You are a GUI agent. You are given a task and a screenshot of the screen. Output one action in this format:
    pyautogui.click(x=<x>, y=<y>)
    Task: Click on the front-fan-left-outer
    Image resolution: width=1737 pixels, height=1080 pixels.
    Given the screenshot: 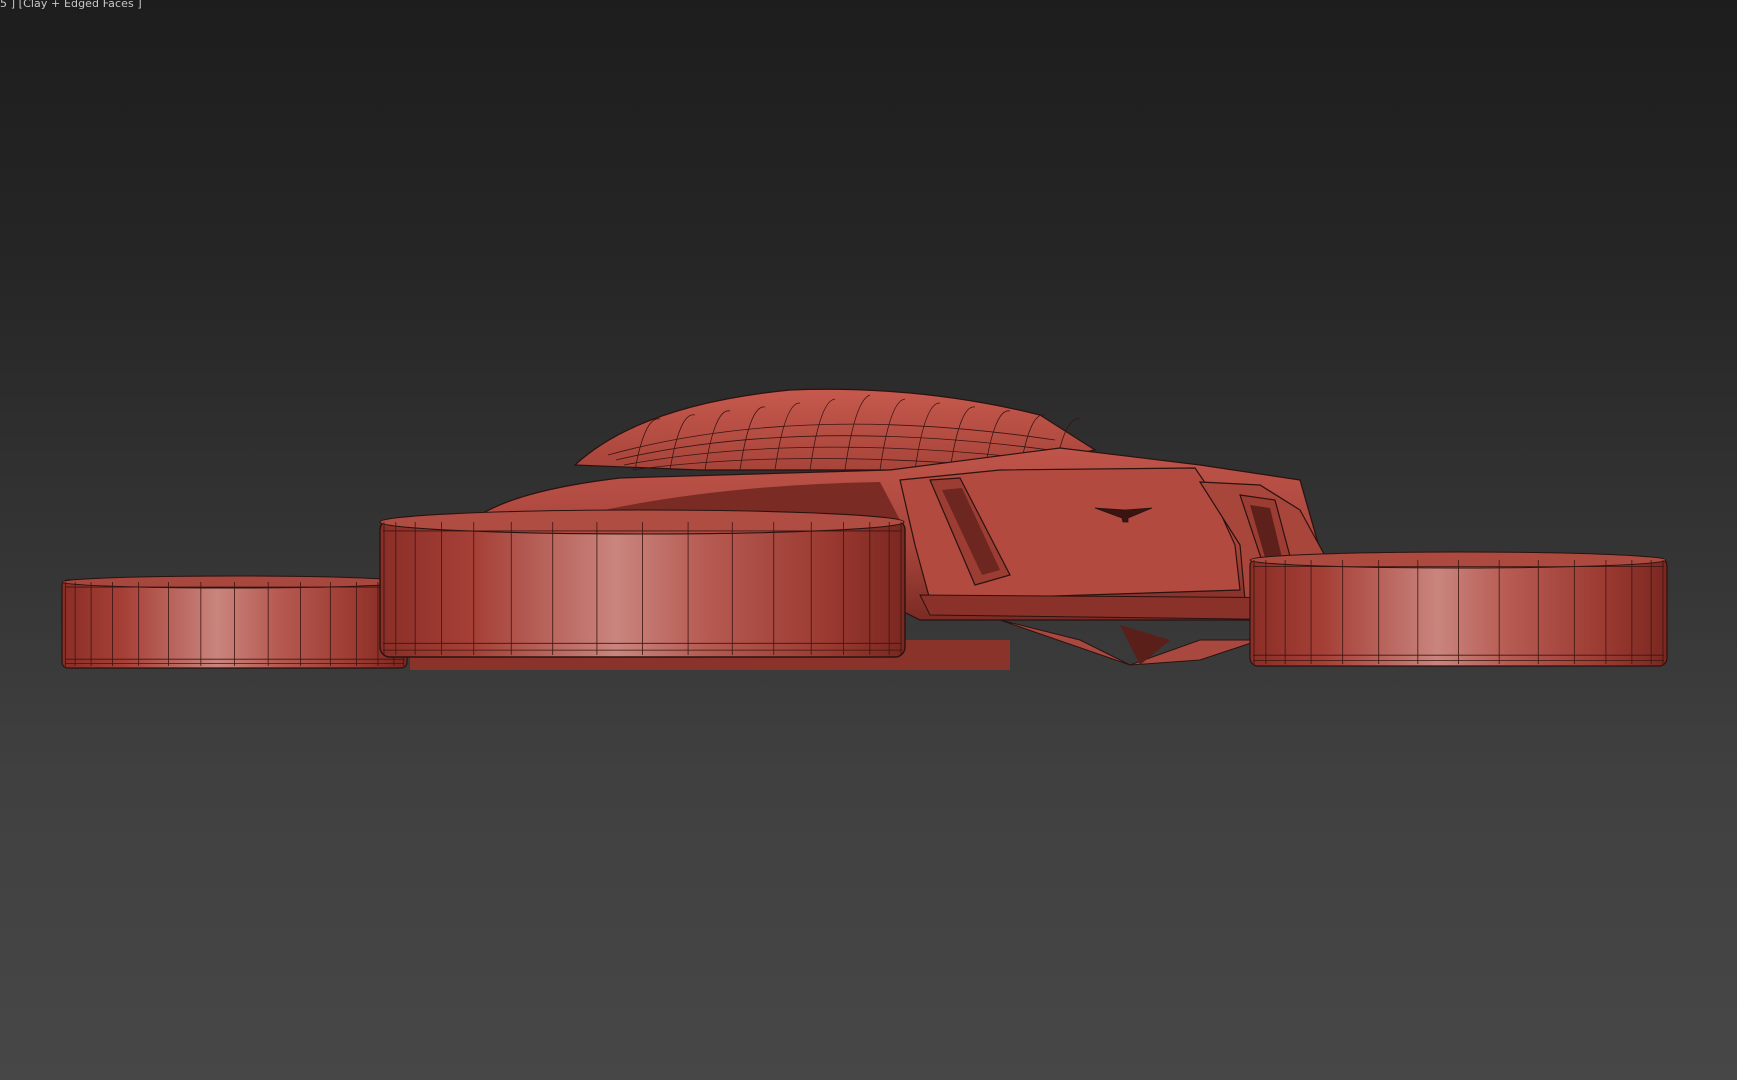 What is the action you would take?
    pyautogui.click(x=234, y=622)
    